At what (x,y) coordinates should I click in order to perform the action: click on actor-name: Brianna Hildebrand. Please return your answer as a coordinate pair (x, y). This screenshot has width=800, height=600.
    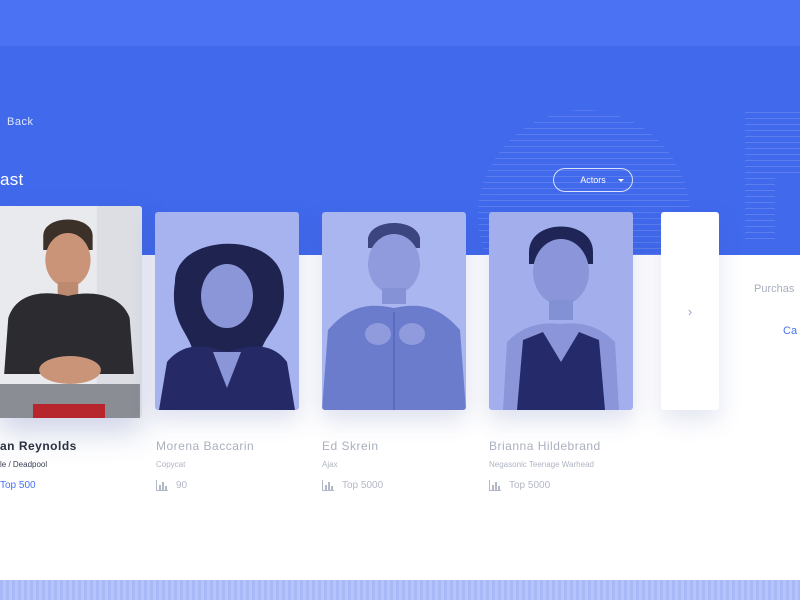
    Looking at the image, I should click on (545, 446).